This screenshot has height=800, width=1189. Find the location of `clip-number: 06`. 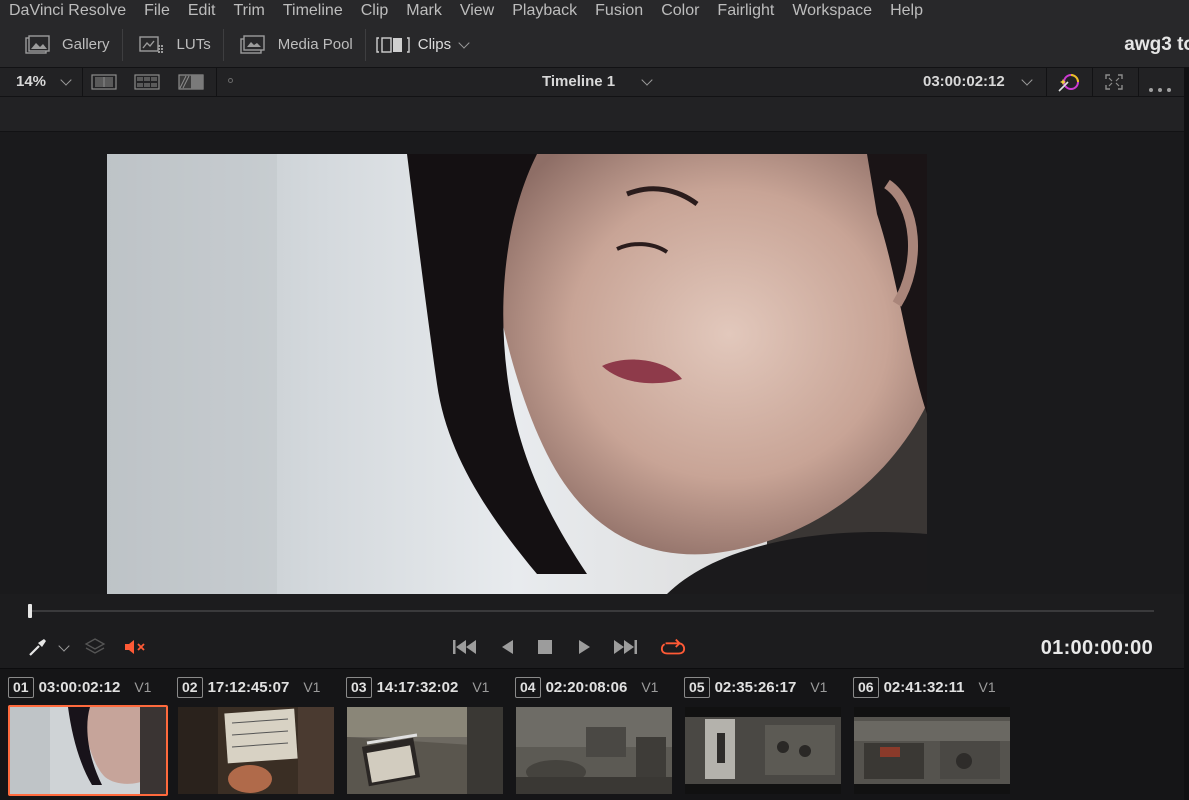

clip-number: 06 is located at coordinates (866, 687).